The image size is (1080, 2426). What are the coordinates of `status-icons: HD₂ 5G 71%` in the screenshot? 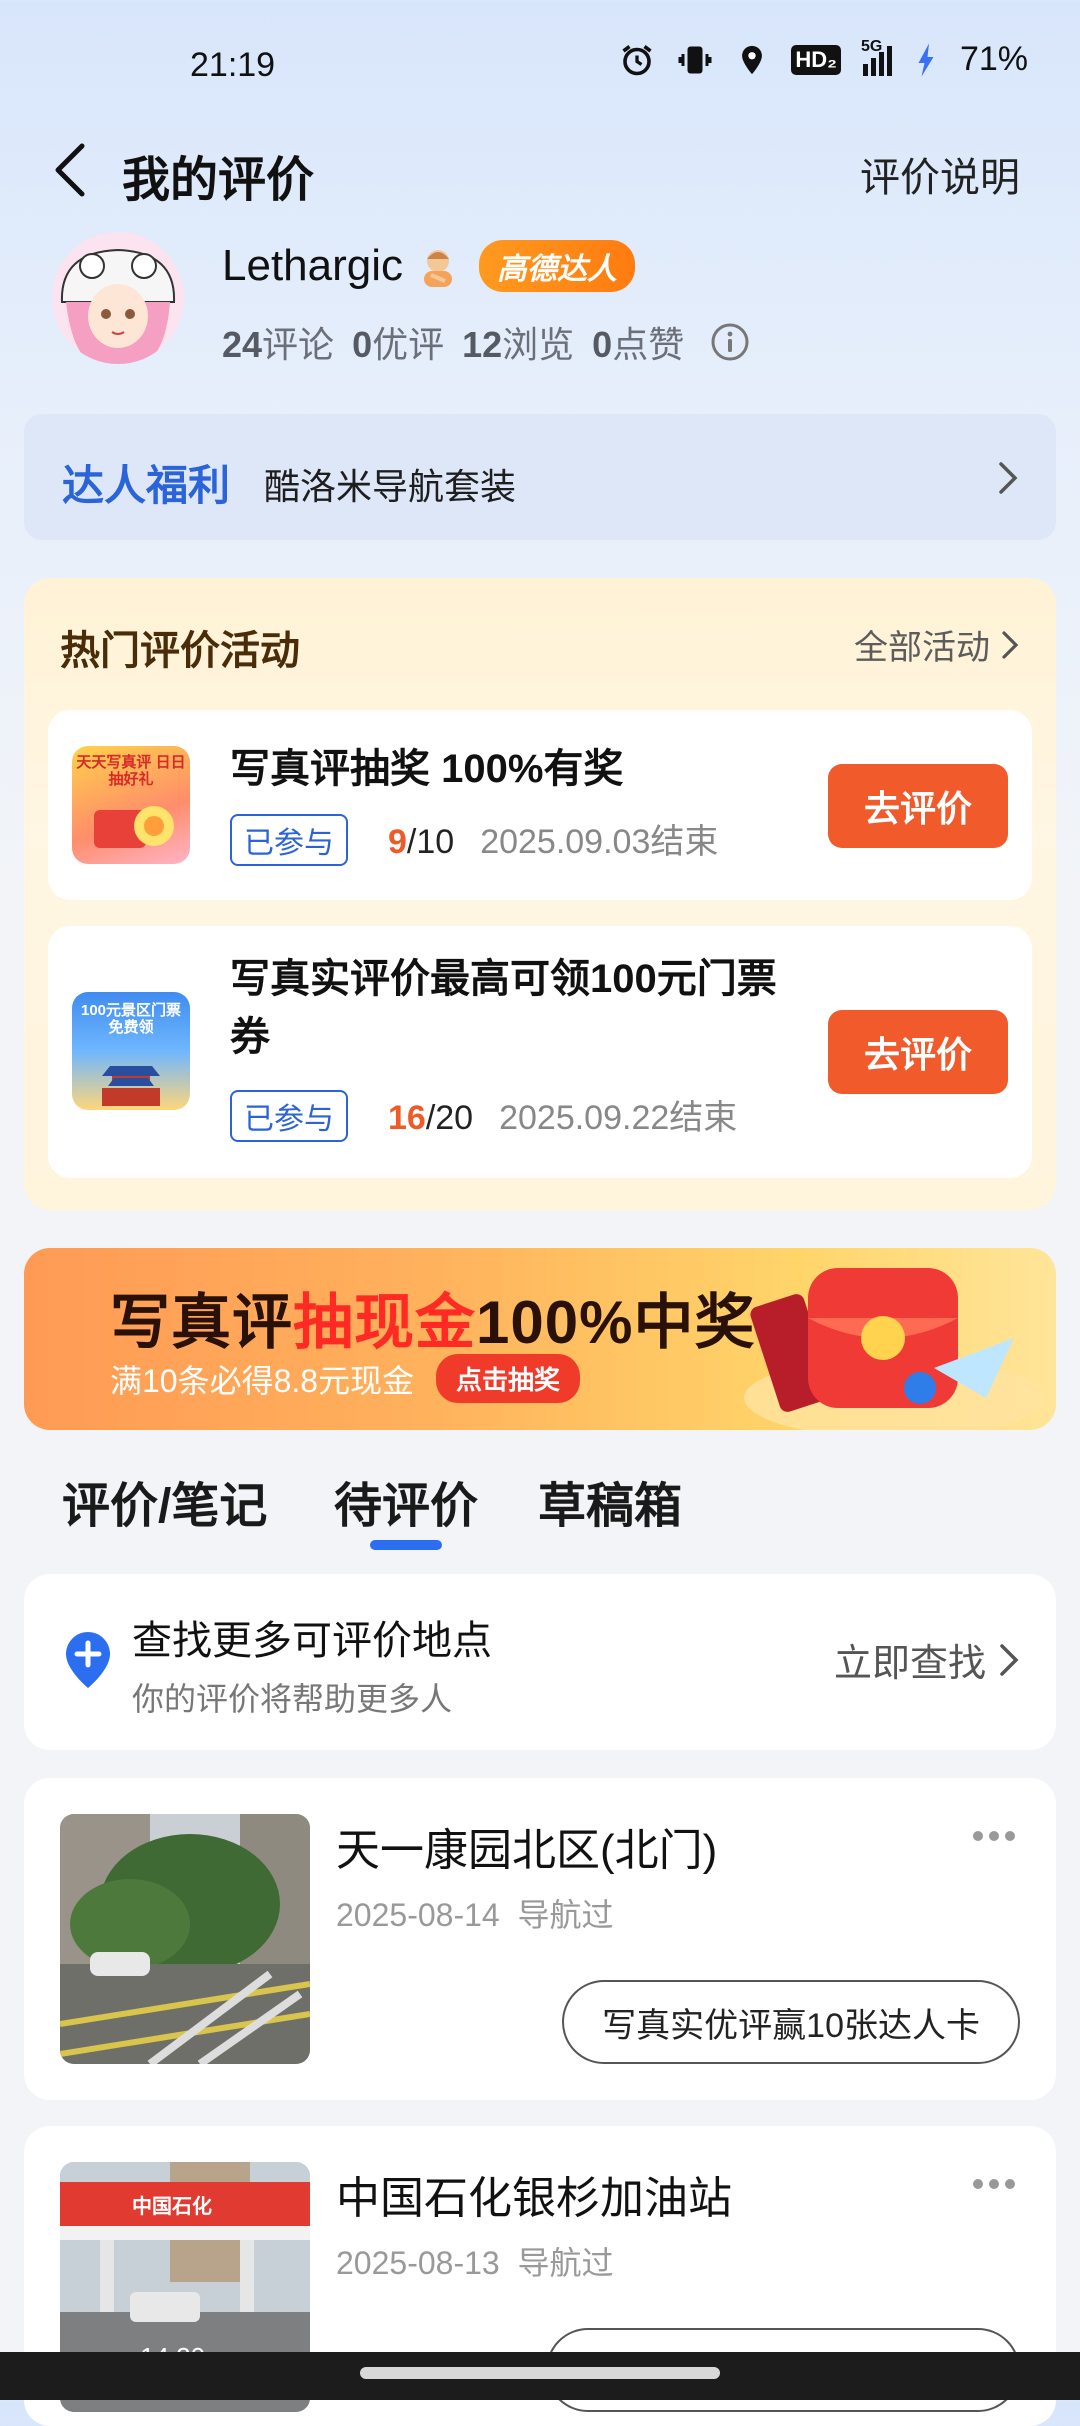 It's located at (823, 58).